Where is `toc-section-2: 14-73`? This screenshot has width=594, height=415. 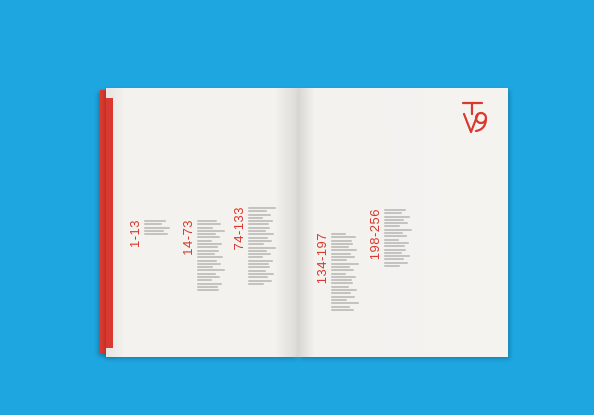 toc-section-2: 14-73 is located at coordinates (202, 256).